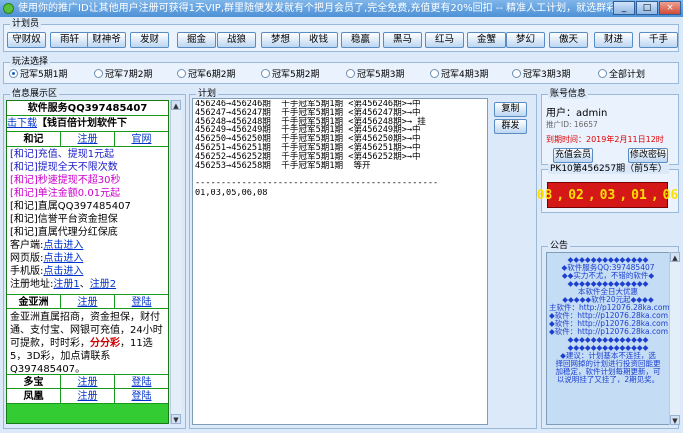  Describe the element at coordinates (63, 245) in the screenshot. I see `client-enter-link: 点击进入` at that location.